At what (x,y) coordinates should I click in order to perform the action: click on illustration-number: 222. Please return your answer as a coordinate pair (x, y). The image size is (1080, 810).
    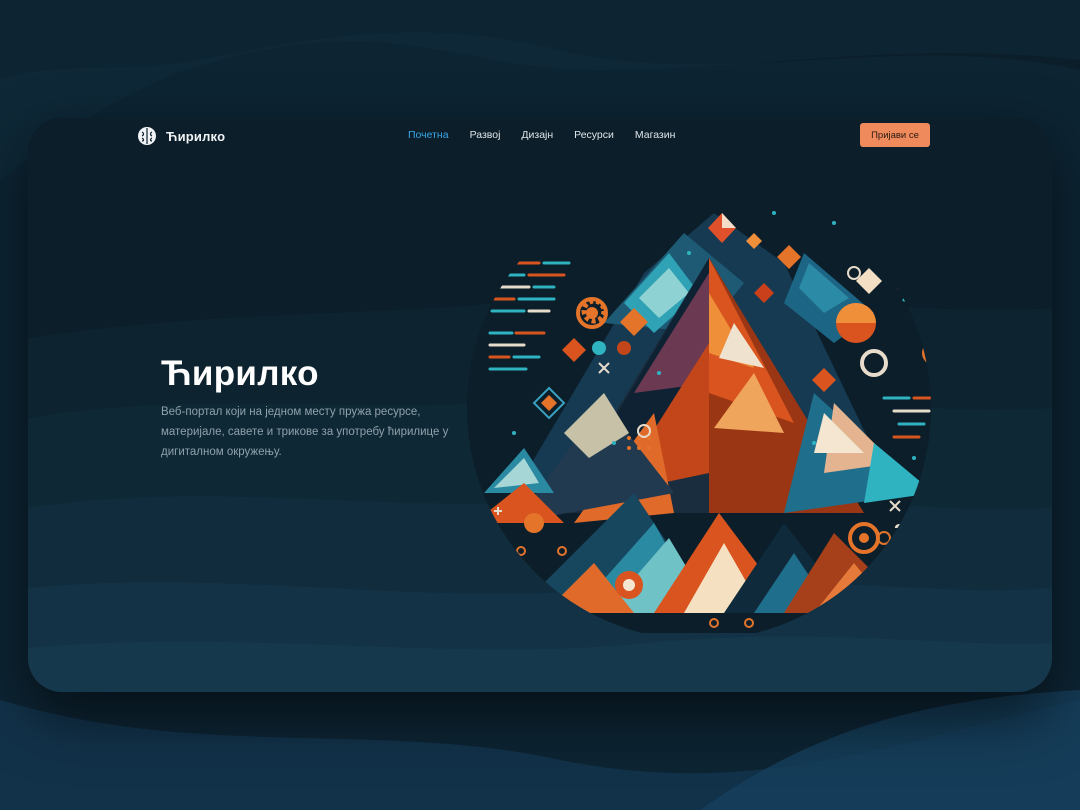
    Looking at the image, I should click on (910, 532).